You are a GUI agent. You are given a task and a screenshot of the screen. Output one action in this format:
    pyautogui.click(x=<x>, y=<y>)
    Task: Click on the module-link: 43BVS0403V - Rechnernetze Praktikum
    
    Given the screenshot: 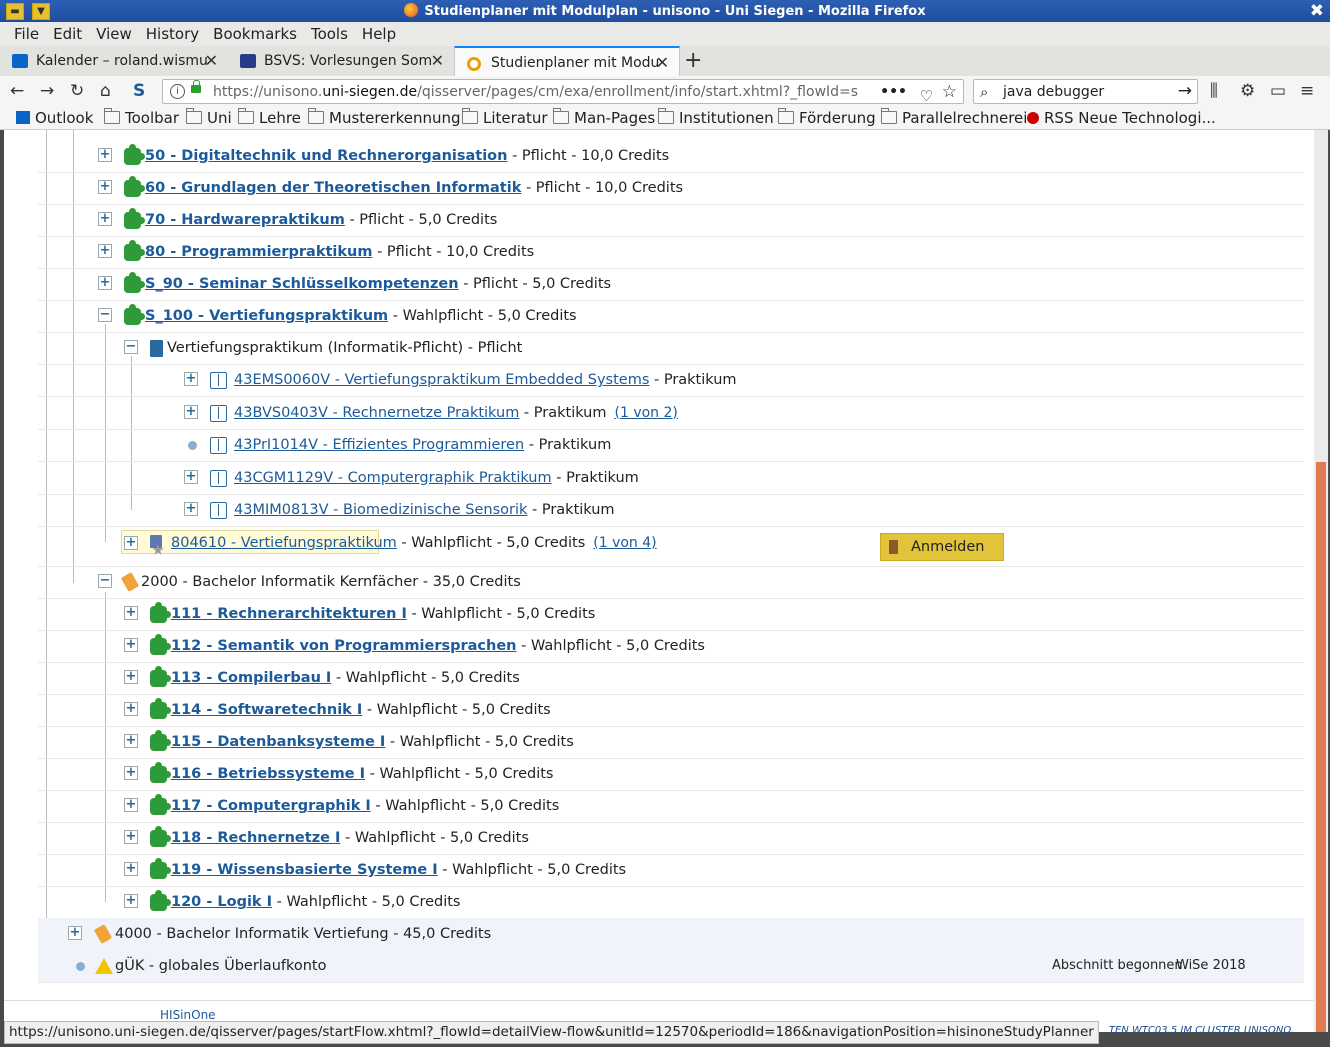 What is the action you would take?
    pyautogui.click(x=376, y=413)
    